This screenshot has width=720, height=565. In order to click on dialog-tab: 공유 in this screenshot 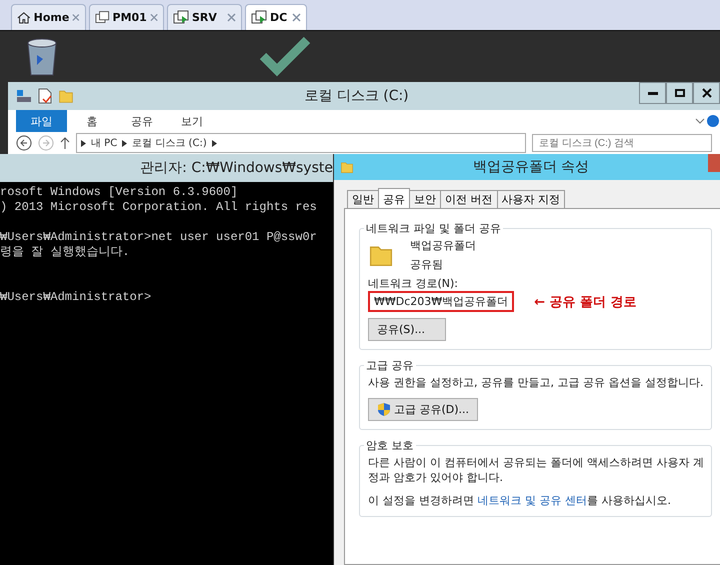, I will do `click(394, 198)`.